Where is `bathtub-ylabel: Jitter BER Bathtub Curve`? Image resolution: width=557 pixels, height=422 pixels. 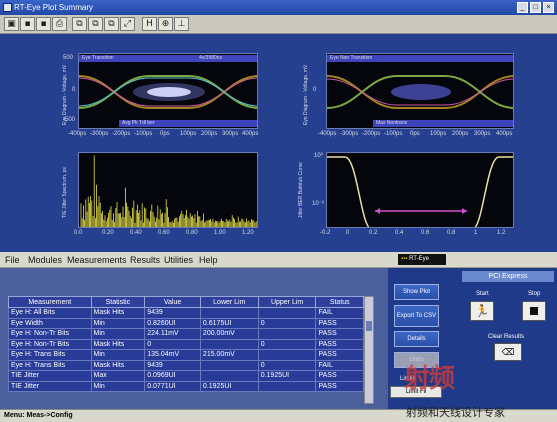 bathtub-ylabel: Jitter BER Bathtub Curve is located at coordinates (301, 190).